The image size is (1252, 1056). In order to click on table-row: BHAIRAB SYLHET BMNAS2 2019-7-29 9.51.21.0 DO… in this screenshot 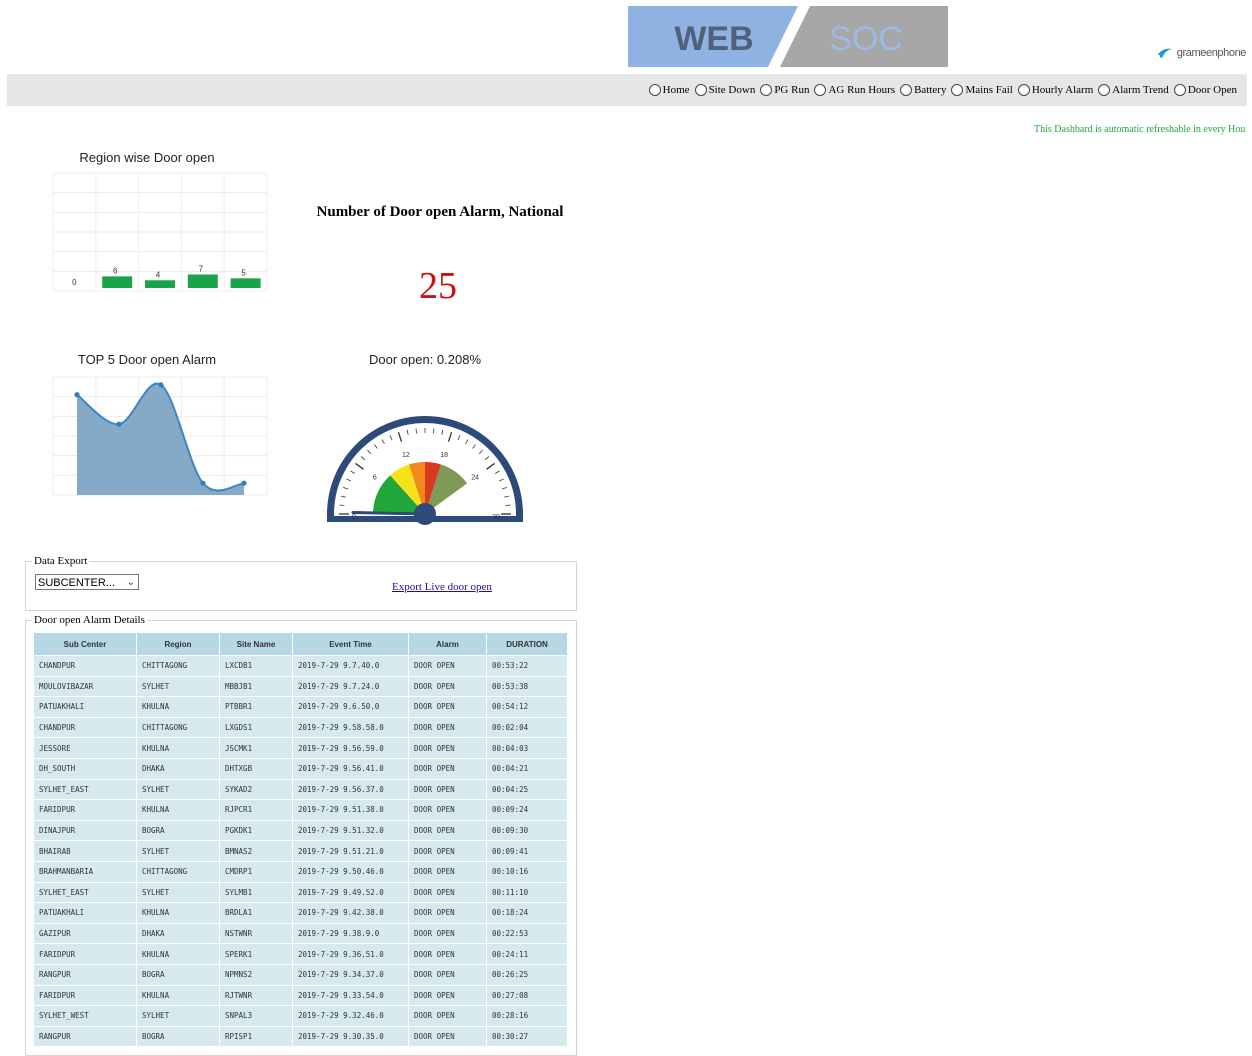, I will do `click(300, 851)`.